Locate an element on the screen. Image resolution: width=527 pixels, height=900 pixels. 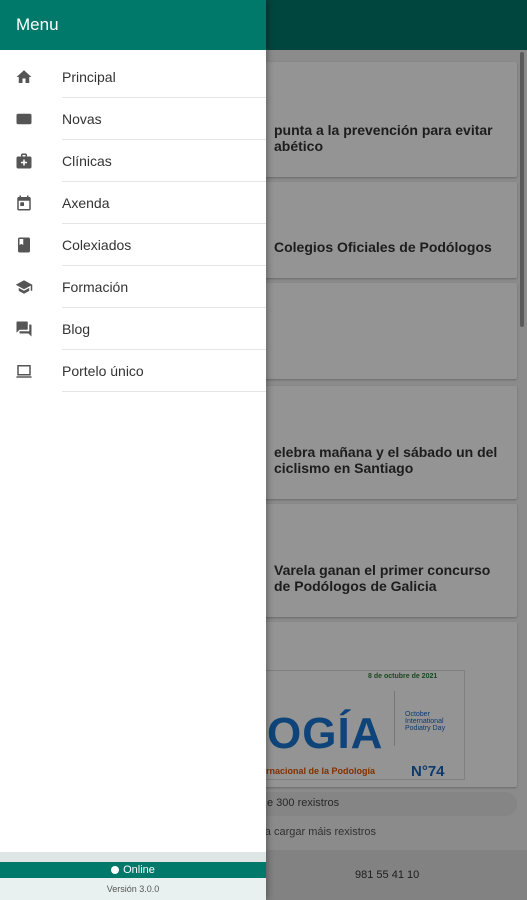
chat-icon is located at coordinates (24, 329).